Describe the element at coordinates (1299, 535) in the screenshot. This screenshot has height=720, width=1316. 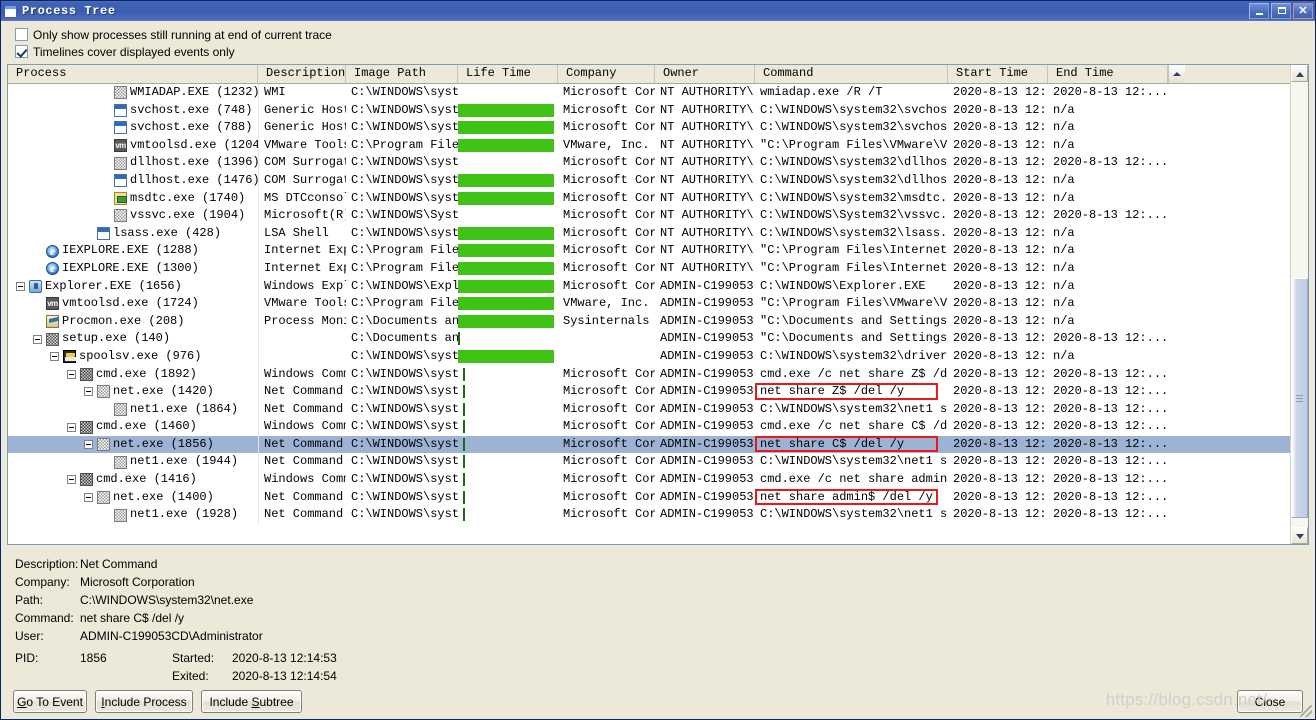
I see `scroll-down-button` at that location.